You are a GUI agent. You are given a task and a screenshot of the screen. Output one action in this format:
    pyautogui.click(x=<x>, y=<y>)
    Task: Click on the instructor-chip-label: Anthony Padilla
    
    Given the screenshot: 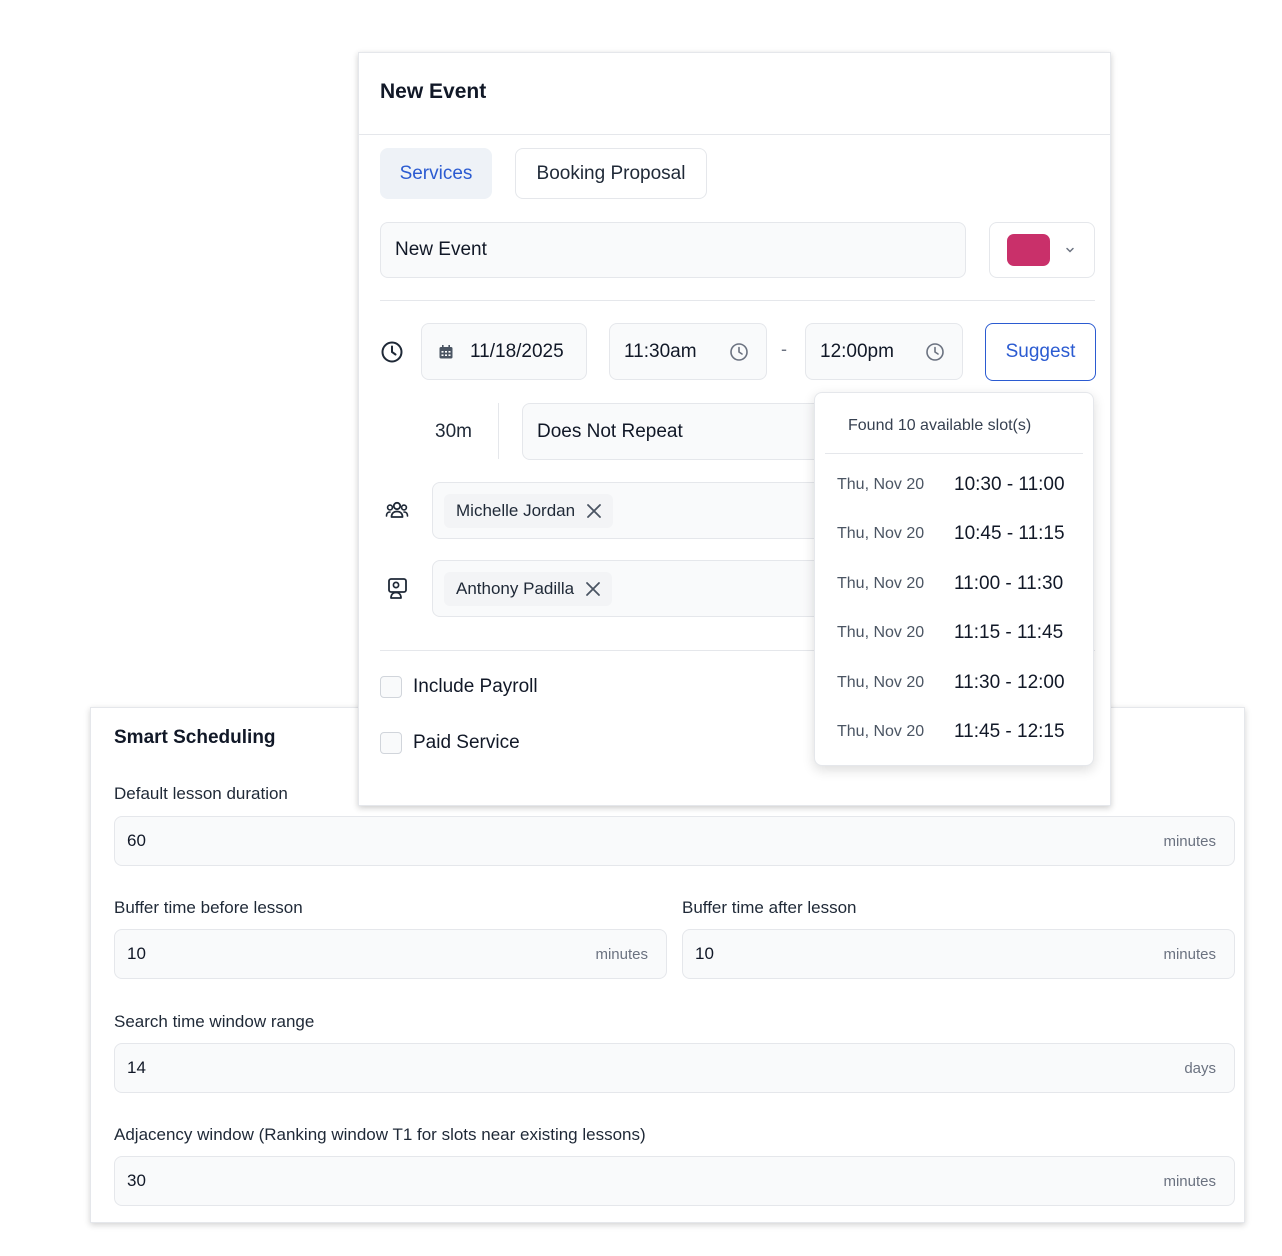 What is the action you would take?
    pyautogui.click(x=515, y=588)
    